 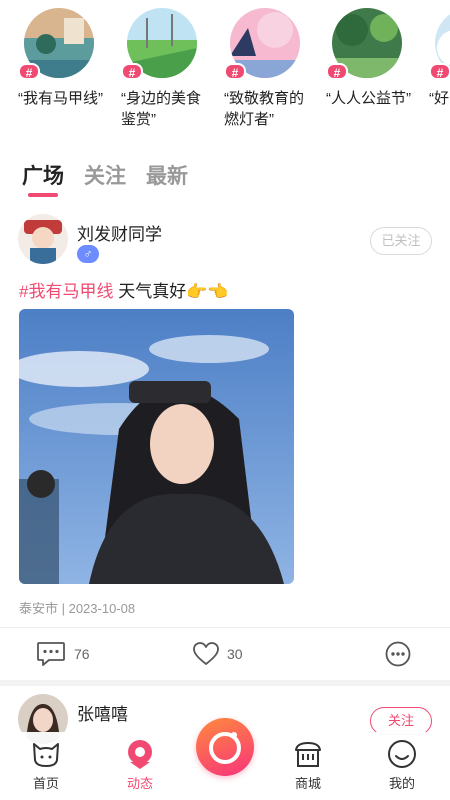 I want to click on username: 张嘻嘻, so click(x=102, y=712).